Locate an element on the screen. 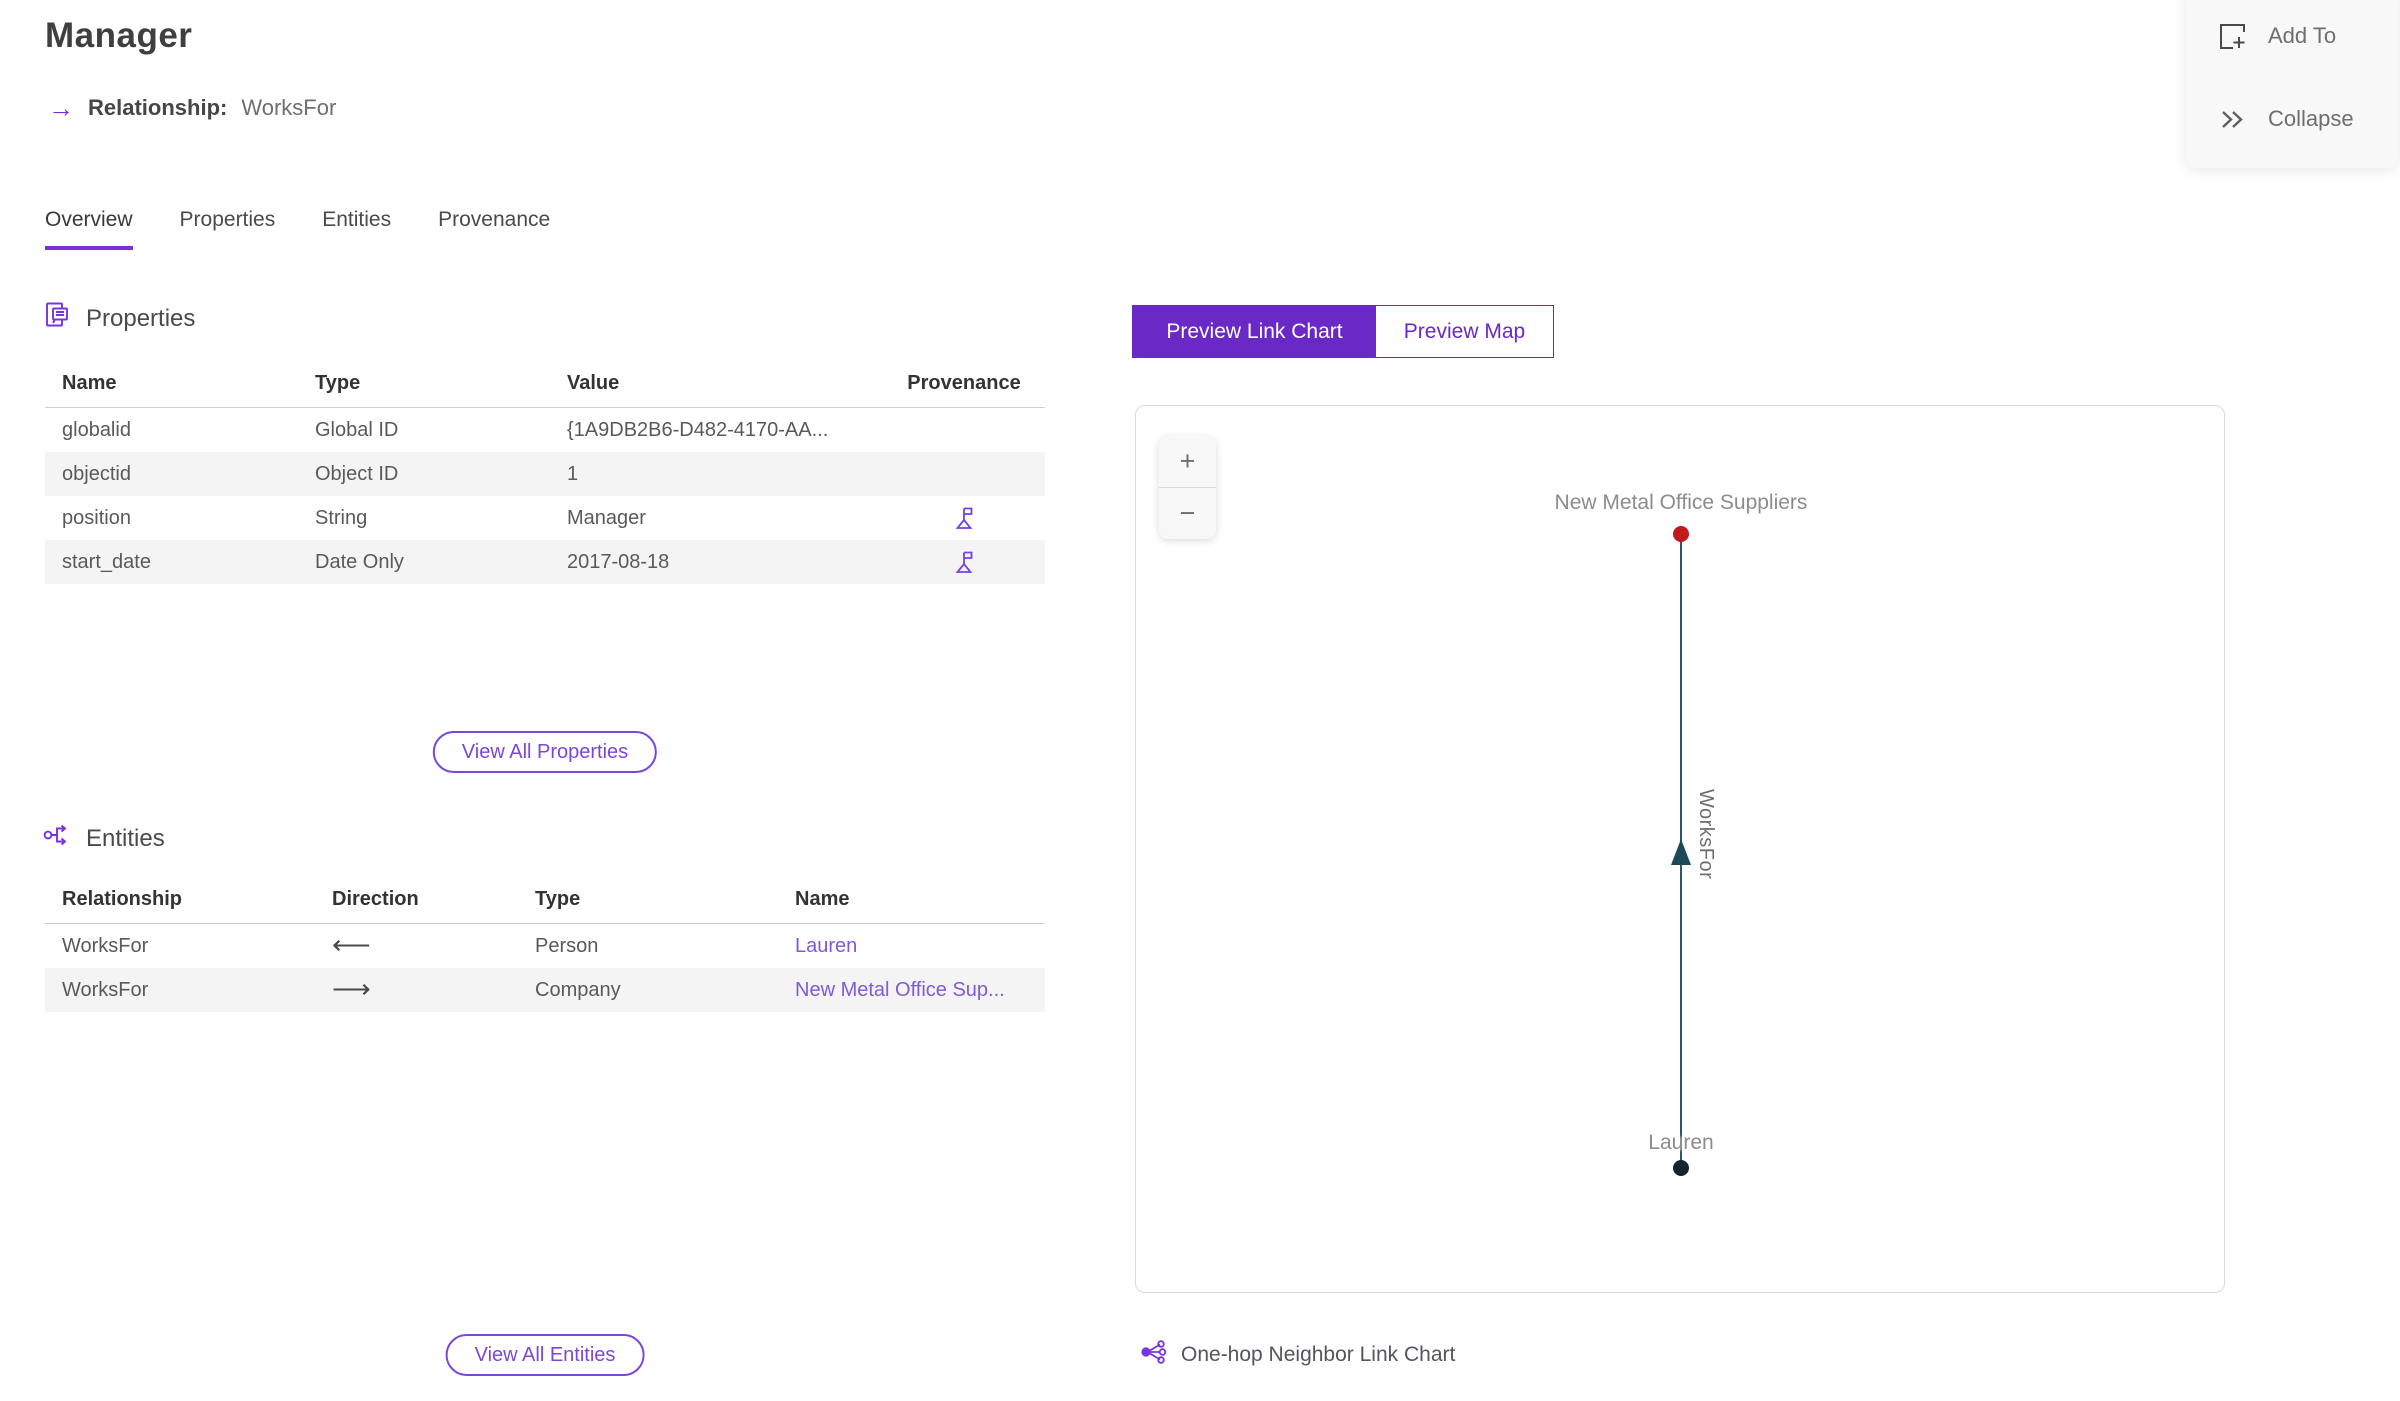 This screenshot has height=1401, width=2400. tab-overview: Overview is located at coordinates (89, 229).